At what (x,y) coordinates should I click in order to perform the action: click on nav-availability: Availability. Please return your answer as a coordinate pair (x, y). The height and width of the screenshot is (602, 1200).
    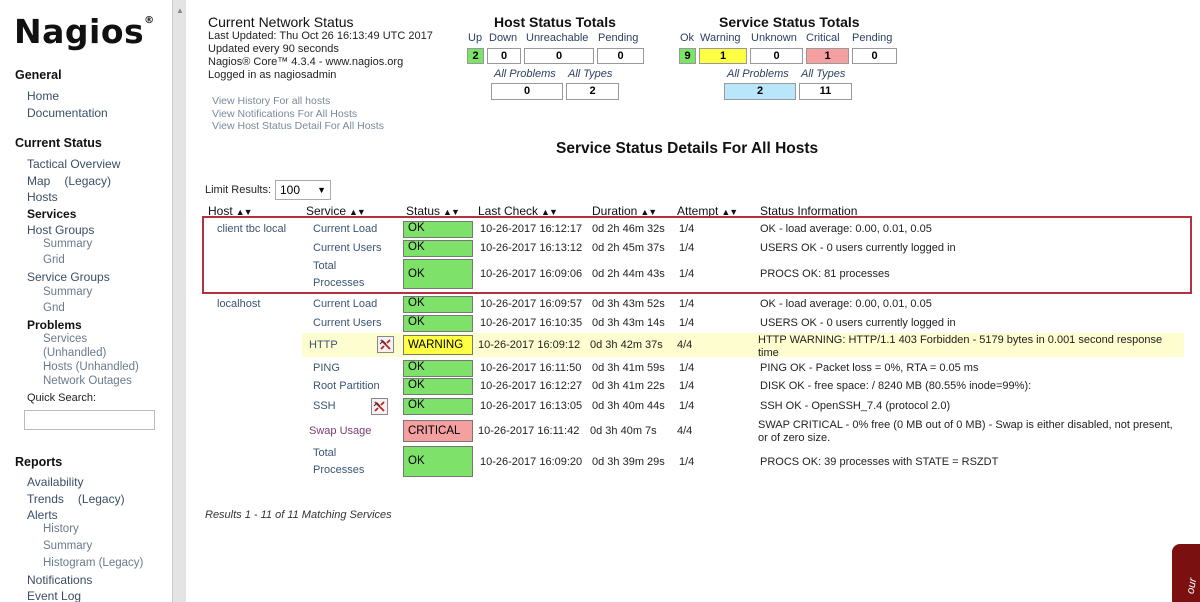
    Looking at the image, I should click on (55, 482).